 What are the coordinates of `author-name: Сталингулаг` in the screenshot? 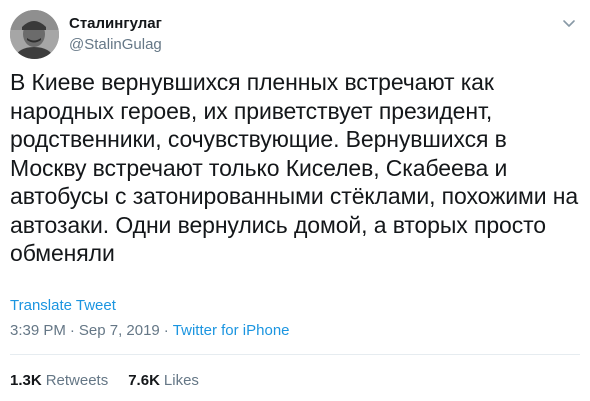 It's located at (115, 23).